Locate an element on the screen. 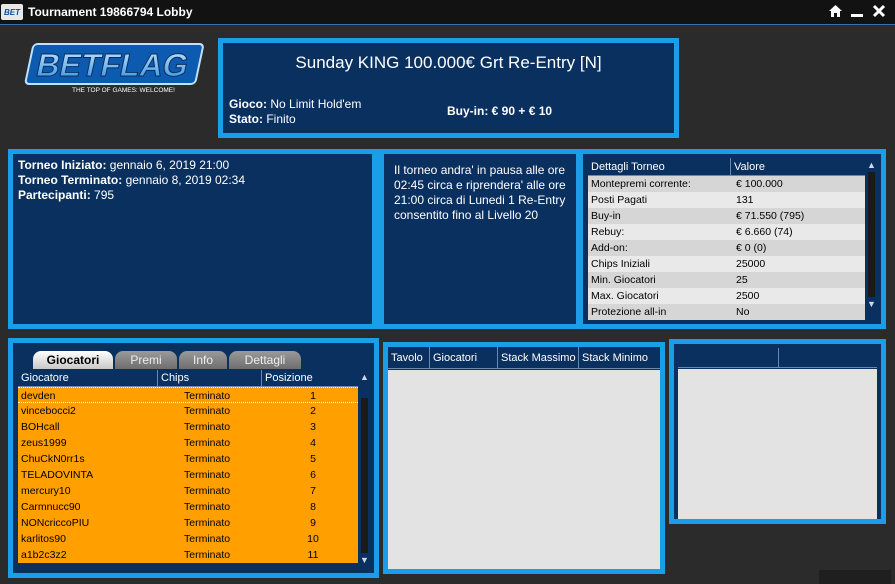 This screenshot has height=584, width=895. player-position: 1 is located at coordinates (313, 396).